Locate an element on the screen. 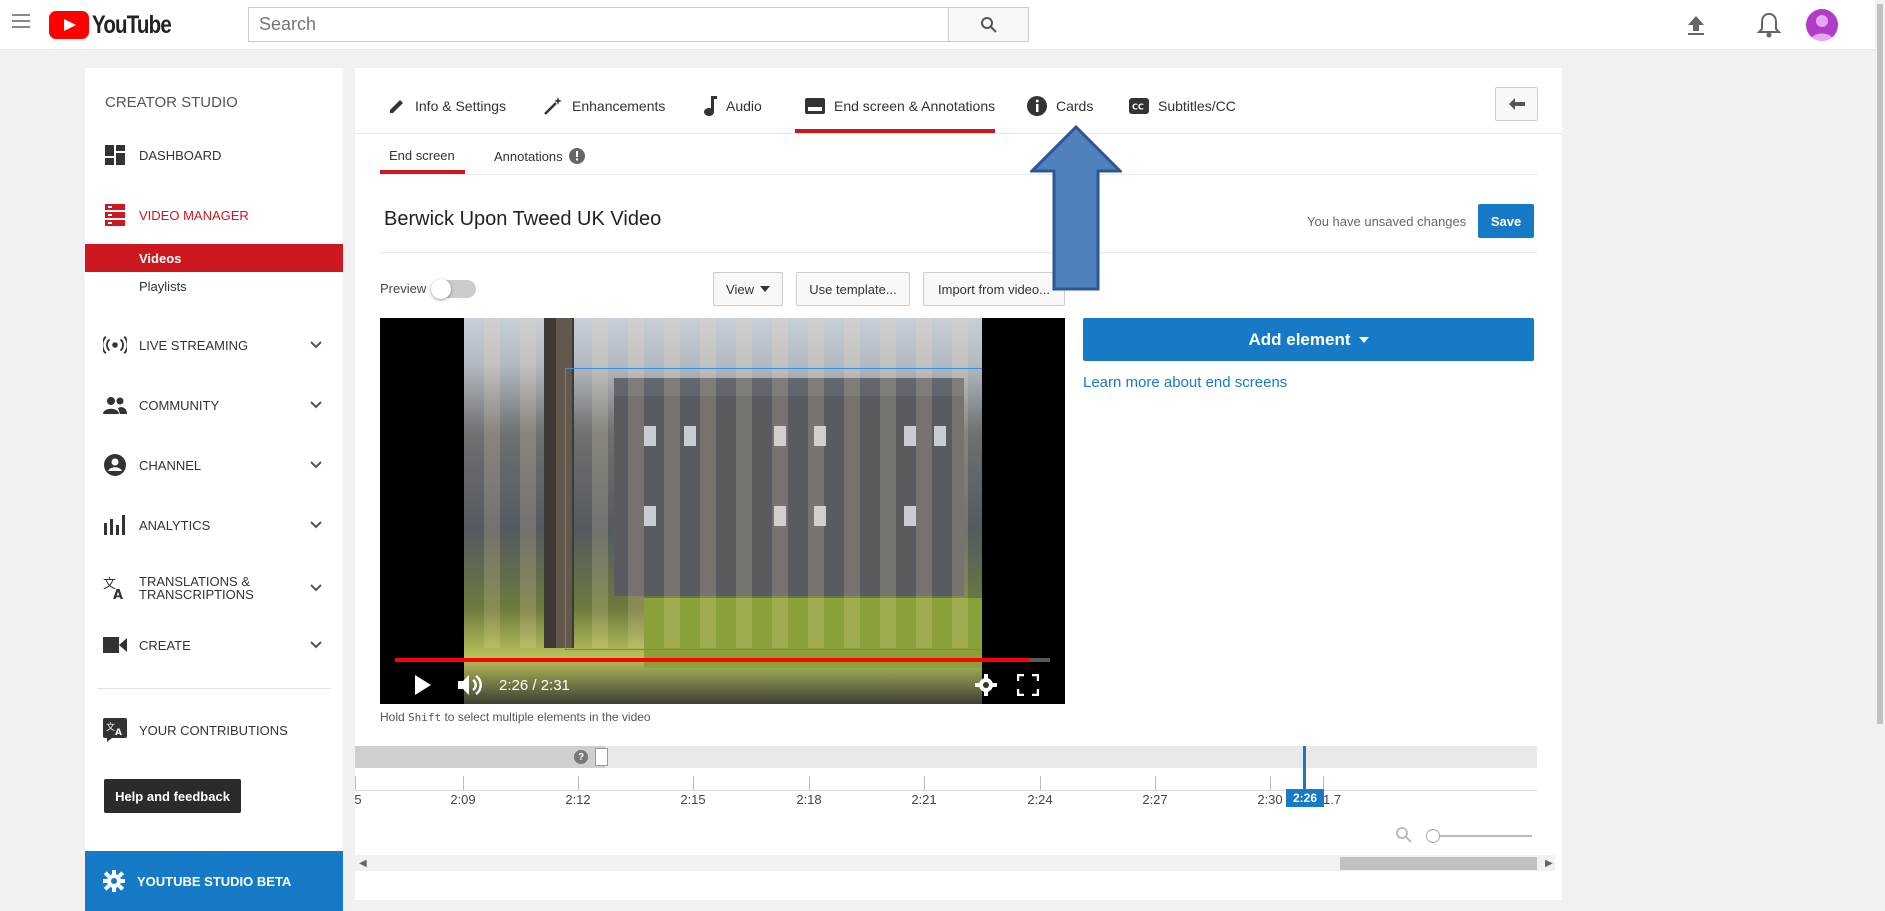  learn-more-link: Learn more about end screens is located at coordinates (1185, 382).